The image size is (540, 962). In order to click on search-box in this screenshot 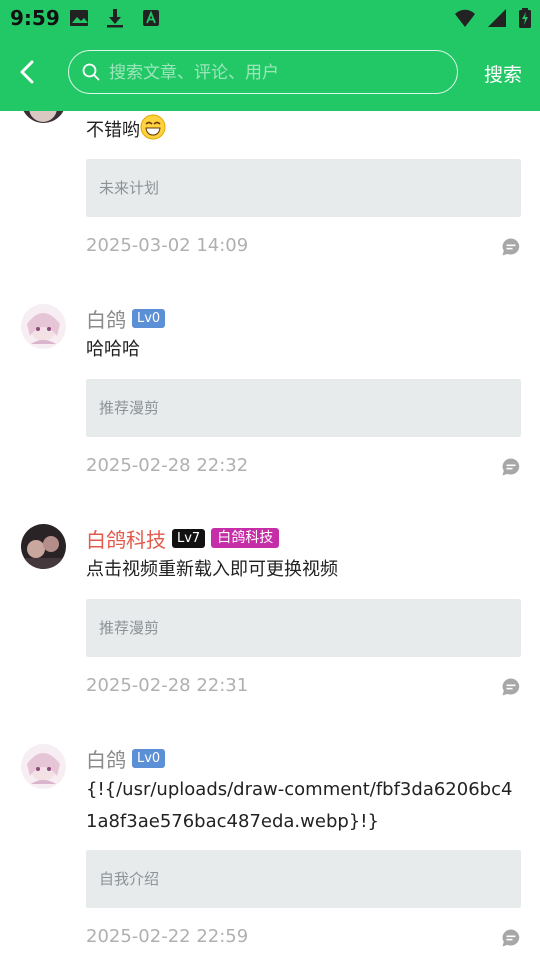, I will do `click(263, 72)`.